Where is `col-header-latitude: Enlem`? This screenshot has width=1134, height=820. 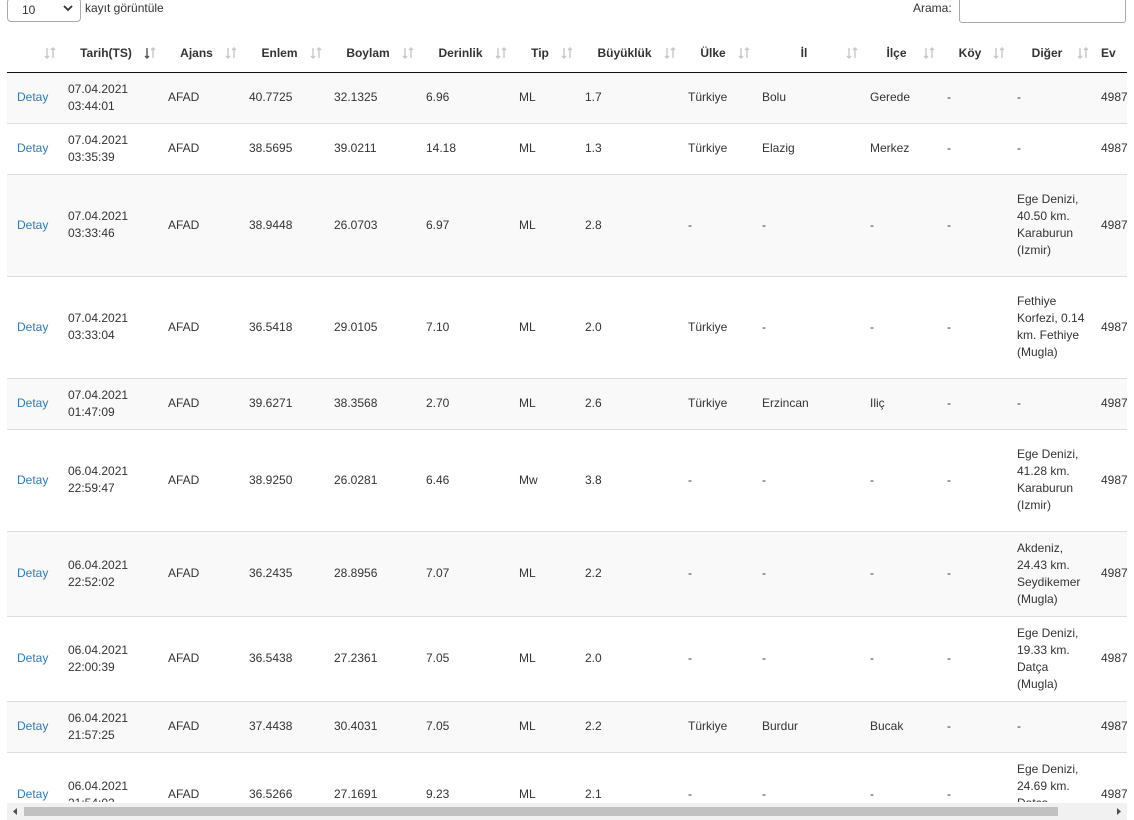 col-header-latitude: Enlem is located at coordinates (285, 53).